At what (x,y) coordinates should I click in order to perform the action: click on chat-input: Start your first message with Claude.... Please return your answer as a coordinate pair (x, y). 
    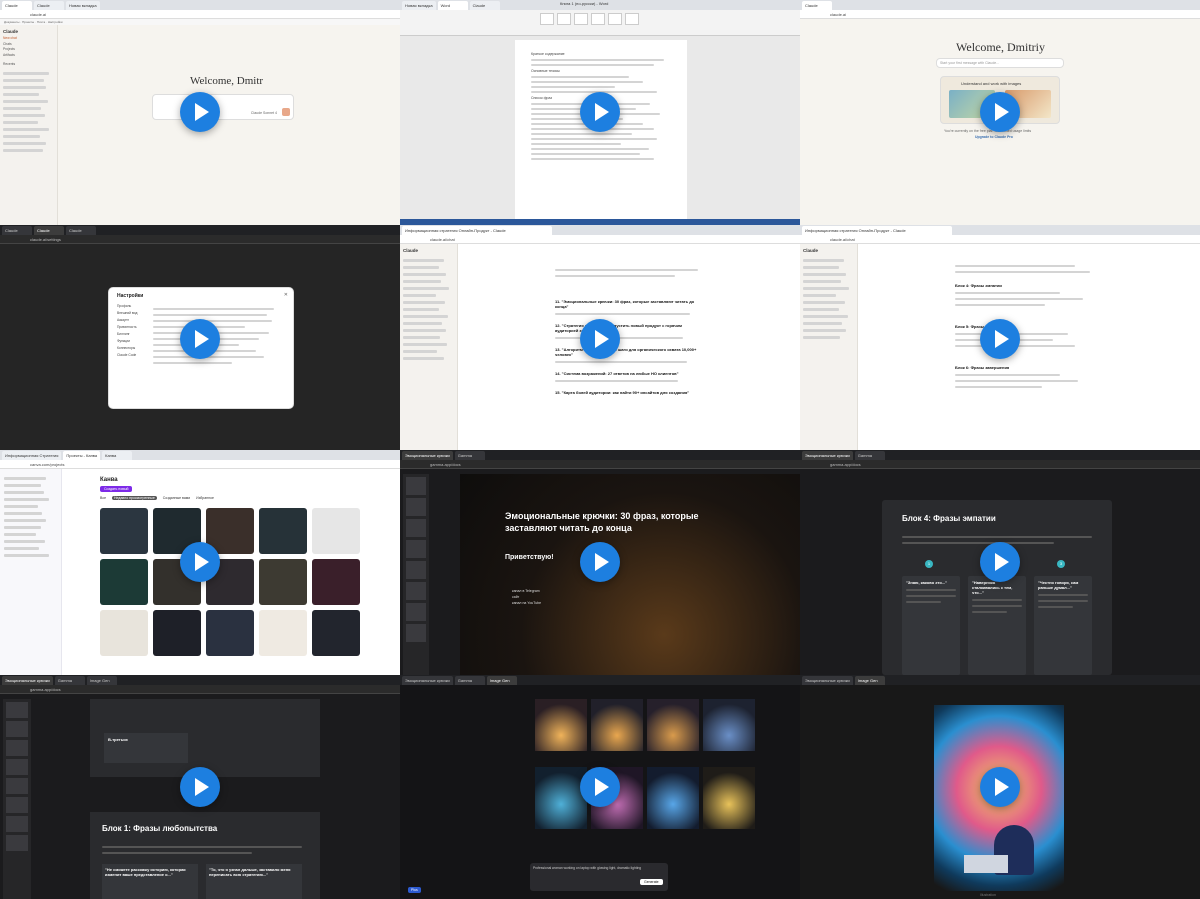
    Looking at the image, I should click on (1000, 63).